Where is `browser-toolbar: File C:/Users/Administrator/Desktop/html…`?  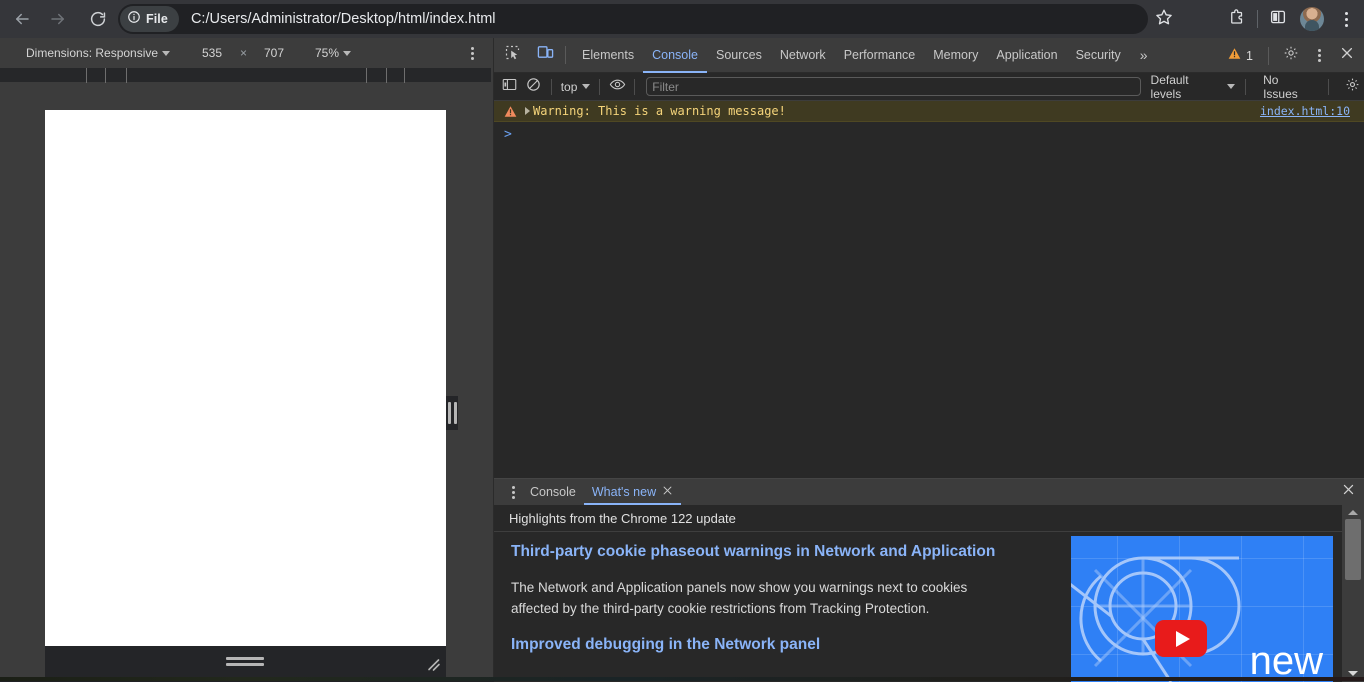 browser-toolbar: File C:/Users/Administrator/Desktop/html… is located at coordinates (682, 19).